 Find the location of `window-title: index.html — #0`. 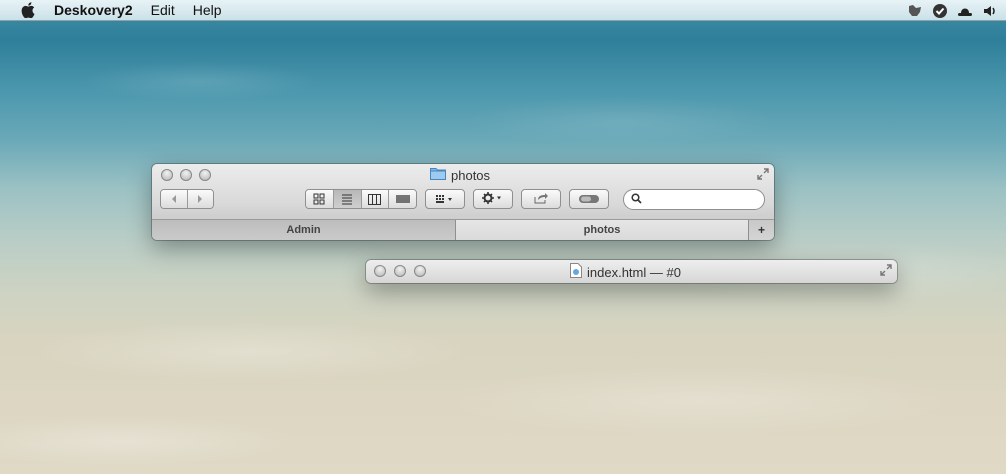

window-title: index.html — #0 is located at coordinates (625, 272).